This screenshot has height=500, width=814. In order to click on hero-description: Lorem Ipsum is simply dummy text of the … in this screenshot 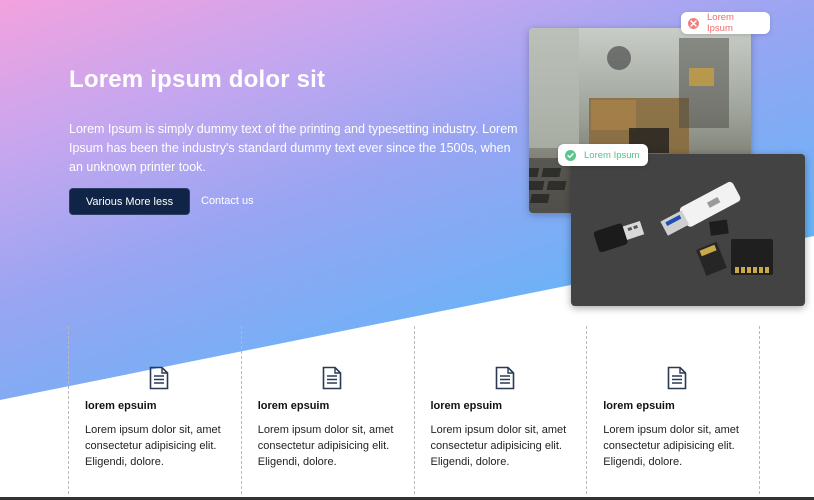, I will do `click(293, 148)`.